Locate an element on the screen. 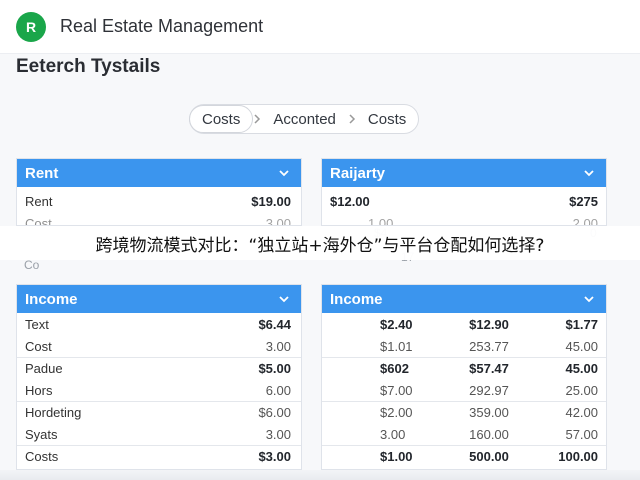 This screenshot has width=640, height=480. panel-title: Rent is located at coordinates (42, 173).